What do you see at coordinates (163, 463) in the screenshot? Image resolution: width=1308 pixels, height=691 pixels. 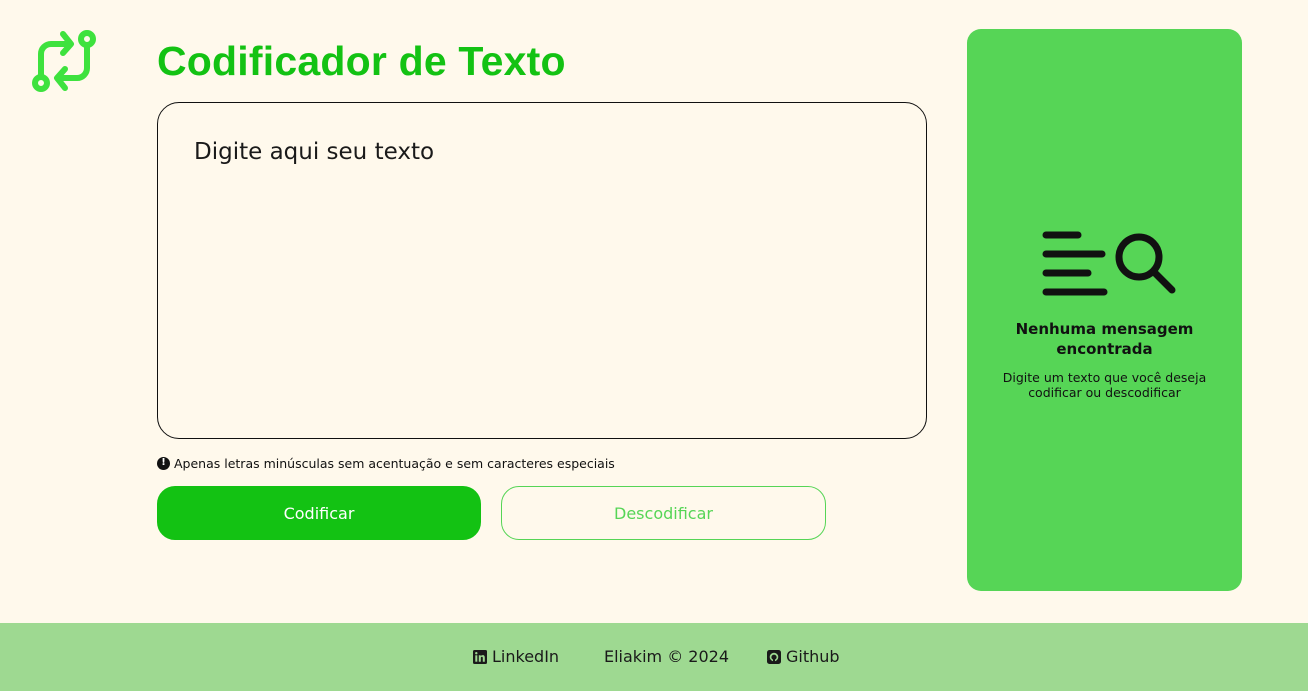 I see `exclamation-circle-icon: !` at bounding box center [163, 463].